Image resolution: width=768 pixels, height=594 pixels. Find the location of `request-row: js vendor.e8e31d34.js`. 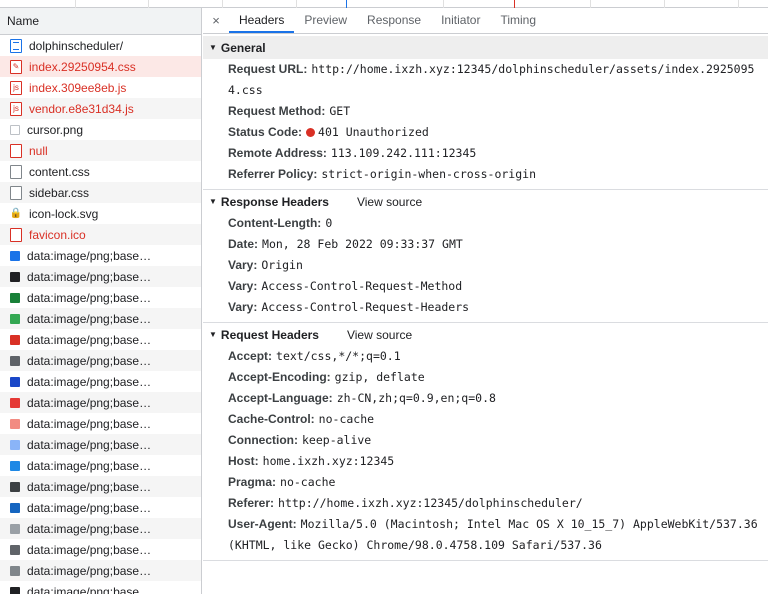

request-row: js vendor.e8e31d34.js is located at coordinates (100, 108).